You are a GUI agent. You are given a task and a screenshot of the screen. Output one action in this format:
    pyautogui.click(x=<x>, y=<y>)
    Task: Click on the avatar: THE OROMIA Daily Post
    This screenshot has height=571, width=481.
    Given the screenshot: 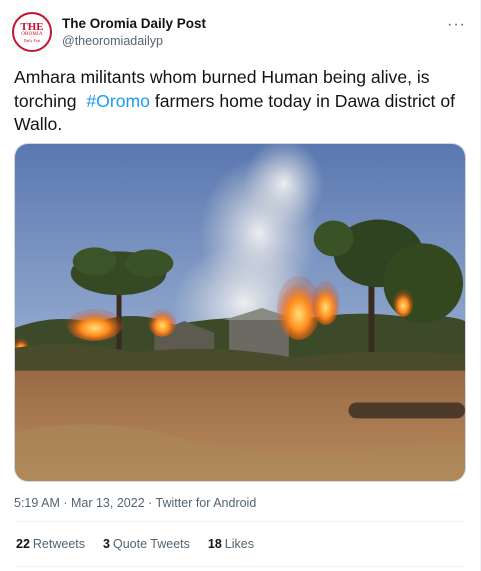 What is the action you would take?
    pyautogui.click(x=32, y=32)
    